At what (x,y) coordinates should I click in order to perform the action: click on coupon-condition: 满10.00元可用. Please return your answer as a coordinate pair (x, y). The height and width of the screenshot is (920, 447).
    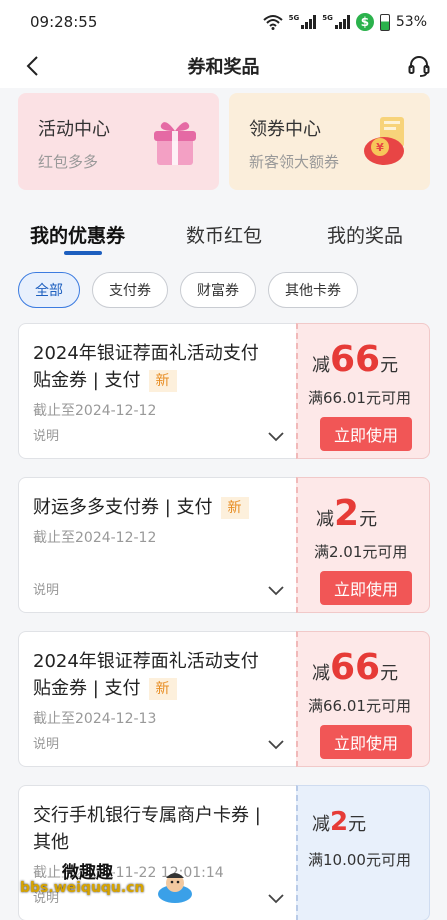
    Looking at the image, I should click on (359, 860).